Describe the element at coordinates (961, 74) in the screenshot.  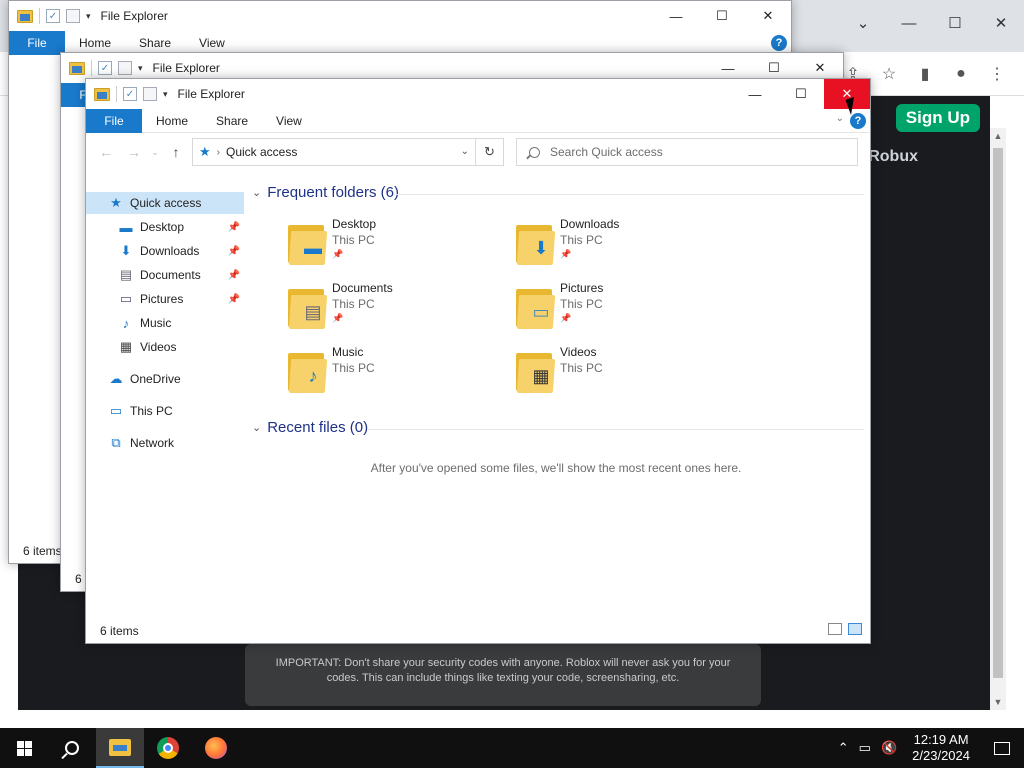
I see `profile-icon: ●` at that location.